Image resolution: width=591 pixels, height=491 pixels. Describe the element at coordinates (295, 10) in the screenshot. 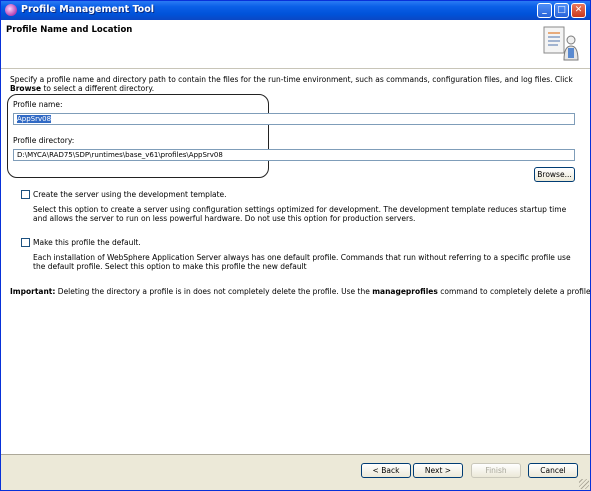

I see `title-bar: Profile Management Tool _ □ ✕` at that location.